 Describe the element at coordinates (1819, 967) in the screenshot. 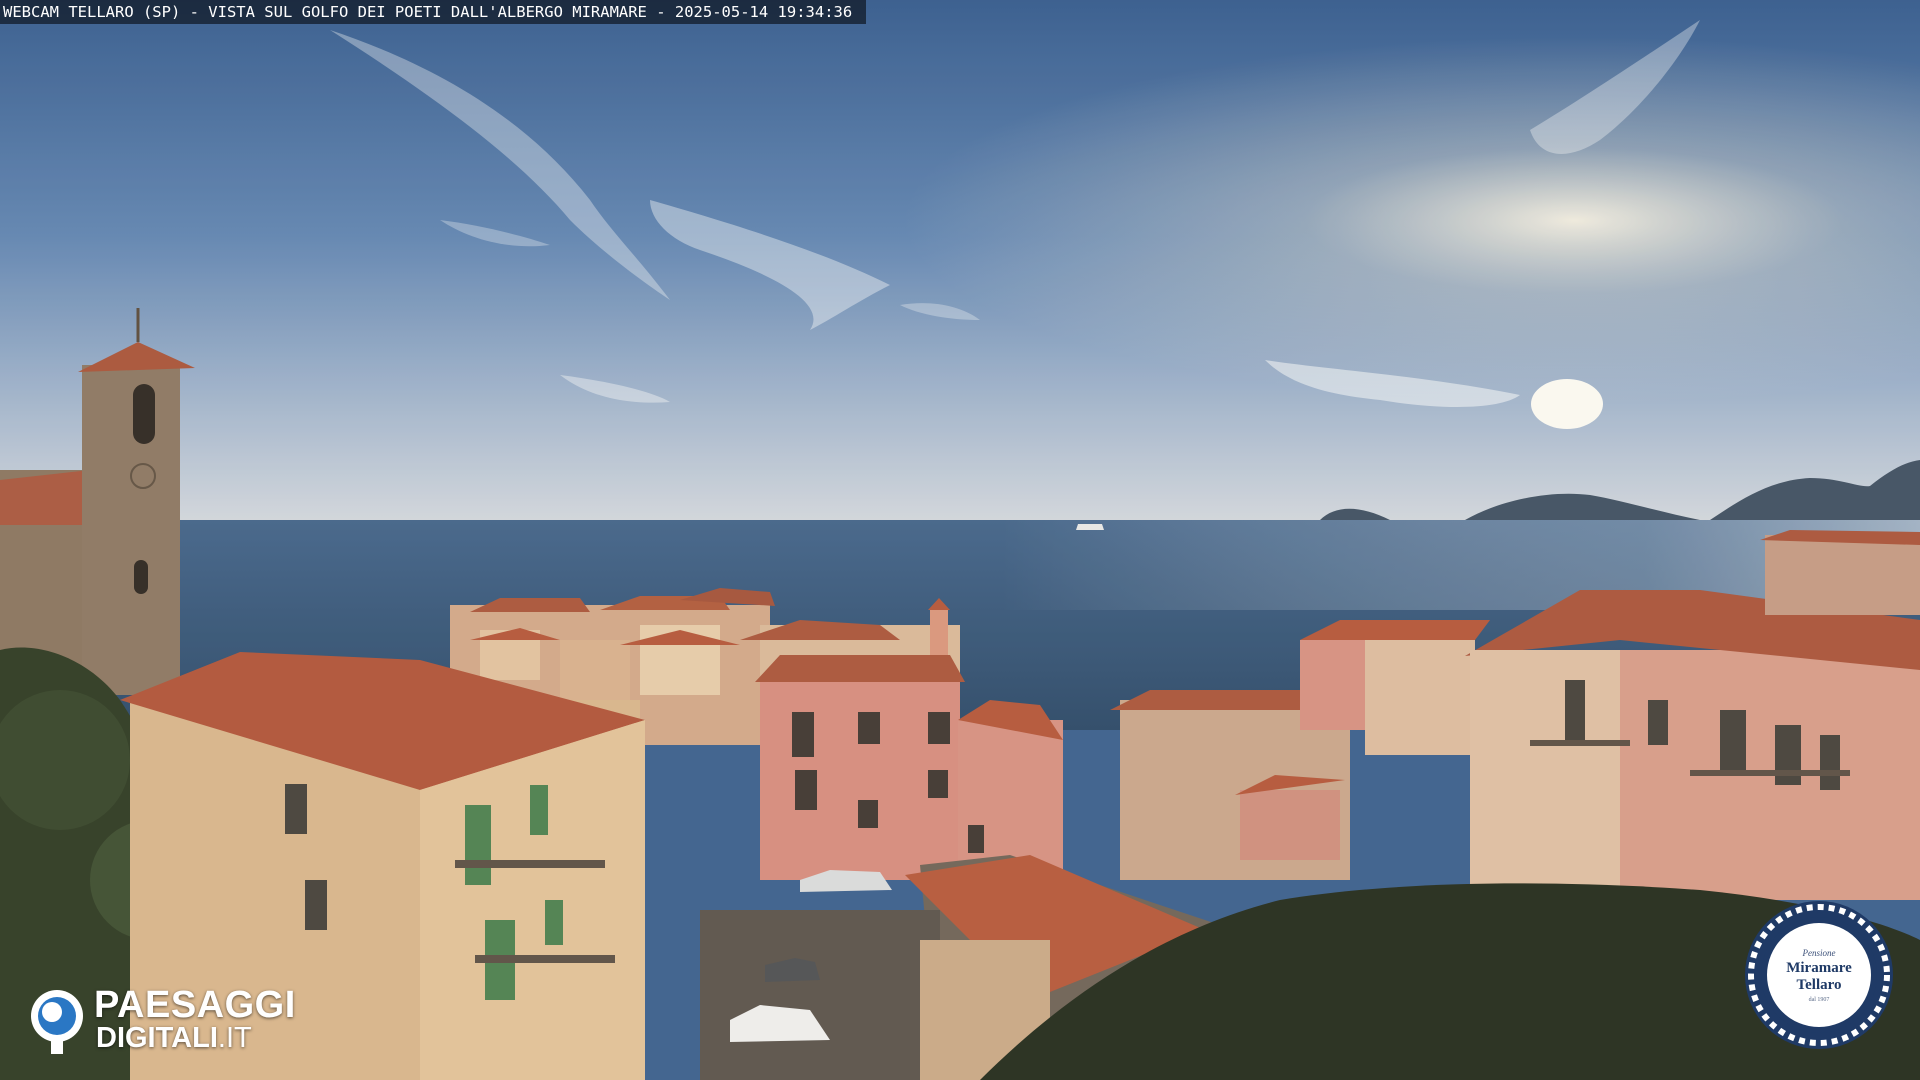

I see `badge-line1: Miramare` at that location.